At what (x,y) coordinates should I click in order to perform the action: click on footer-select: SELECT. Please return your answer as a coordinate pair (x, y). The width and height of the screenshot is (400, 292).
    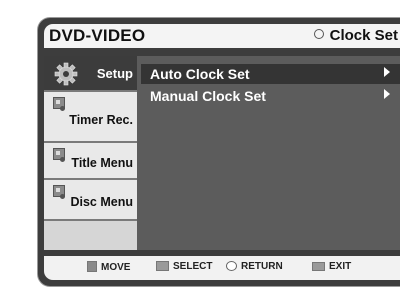
    Looking at the image, I should click on (184, 268).